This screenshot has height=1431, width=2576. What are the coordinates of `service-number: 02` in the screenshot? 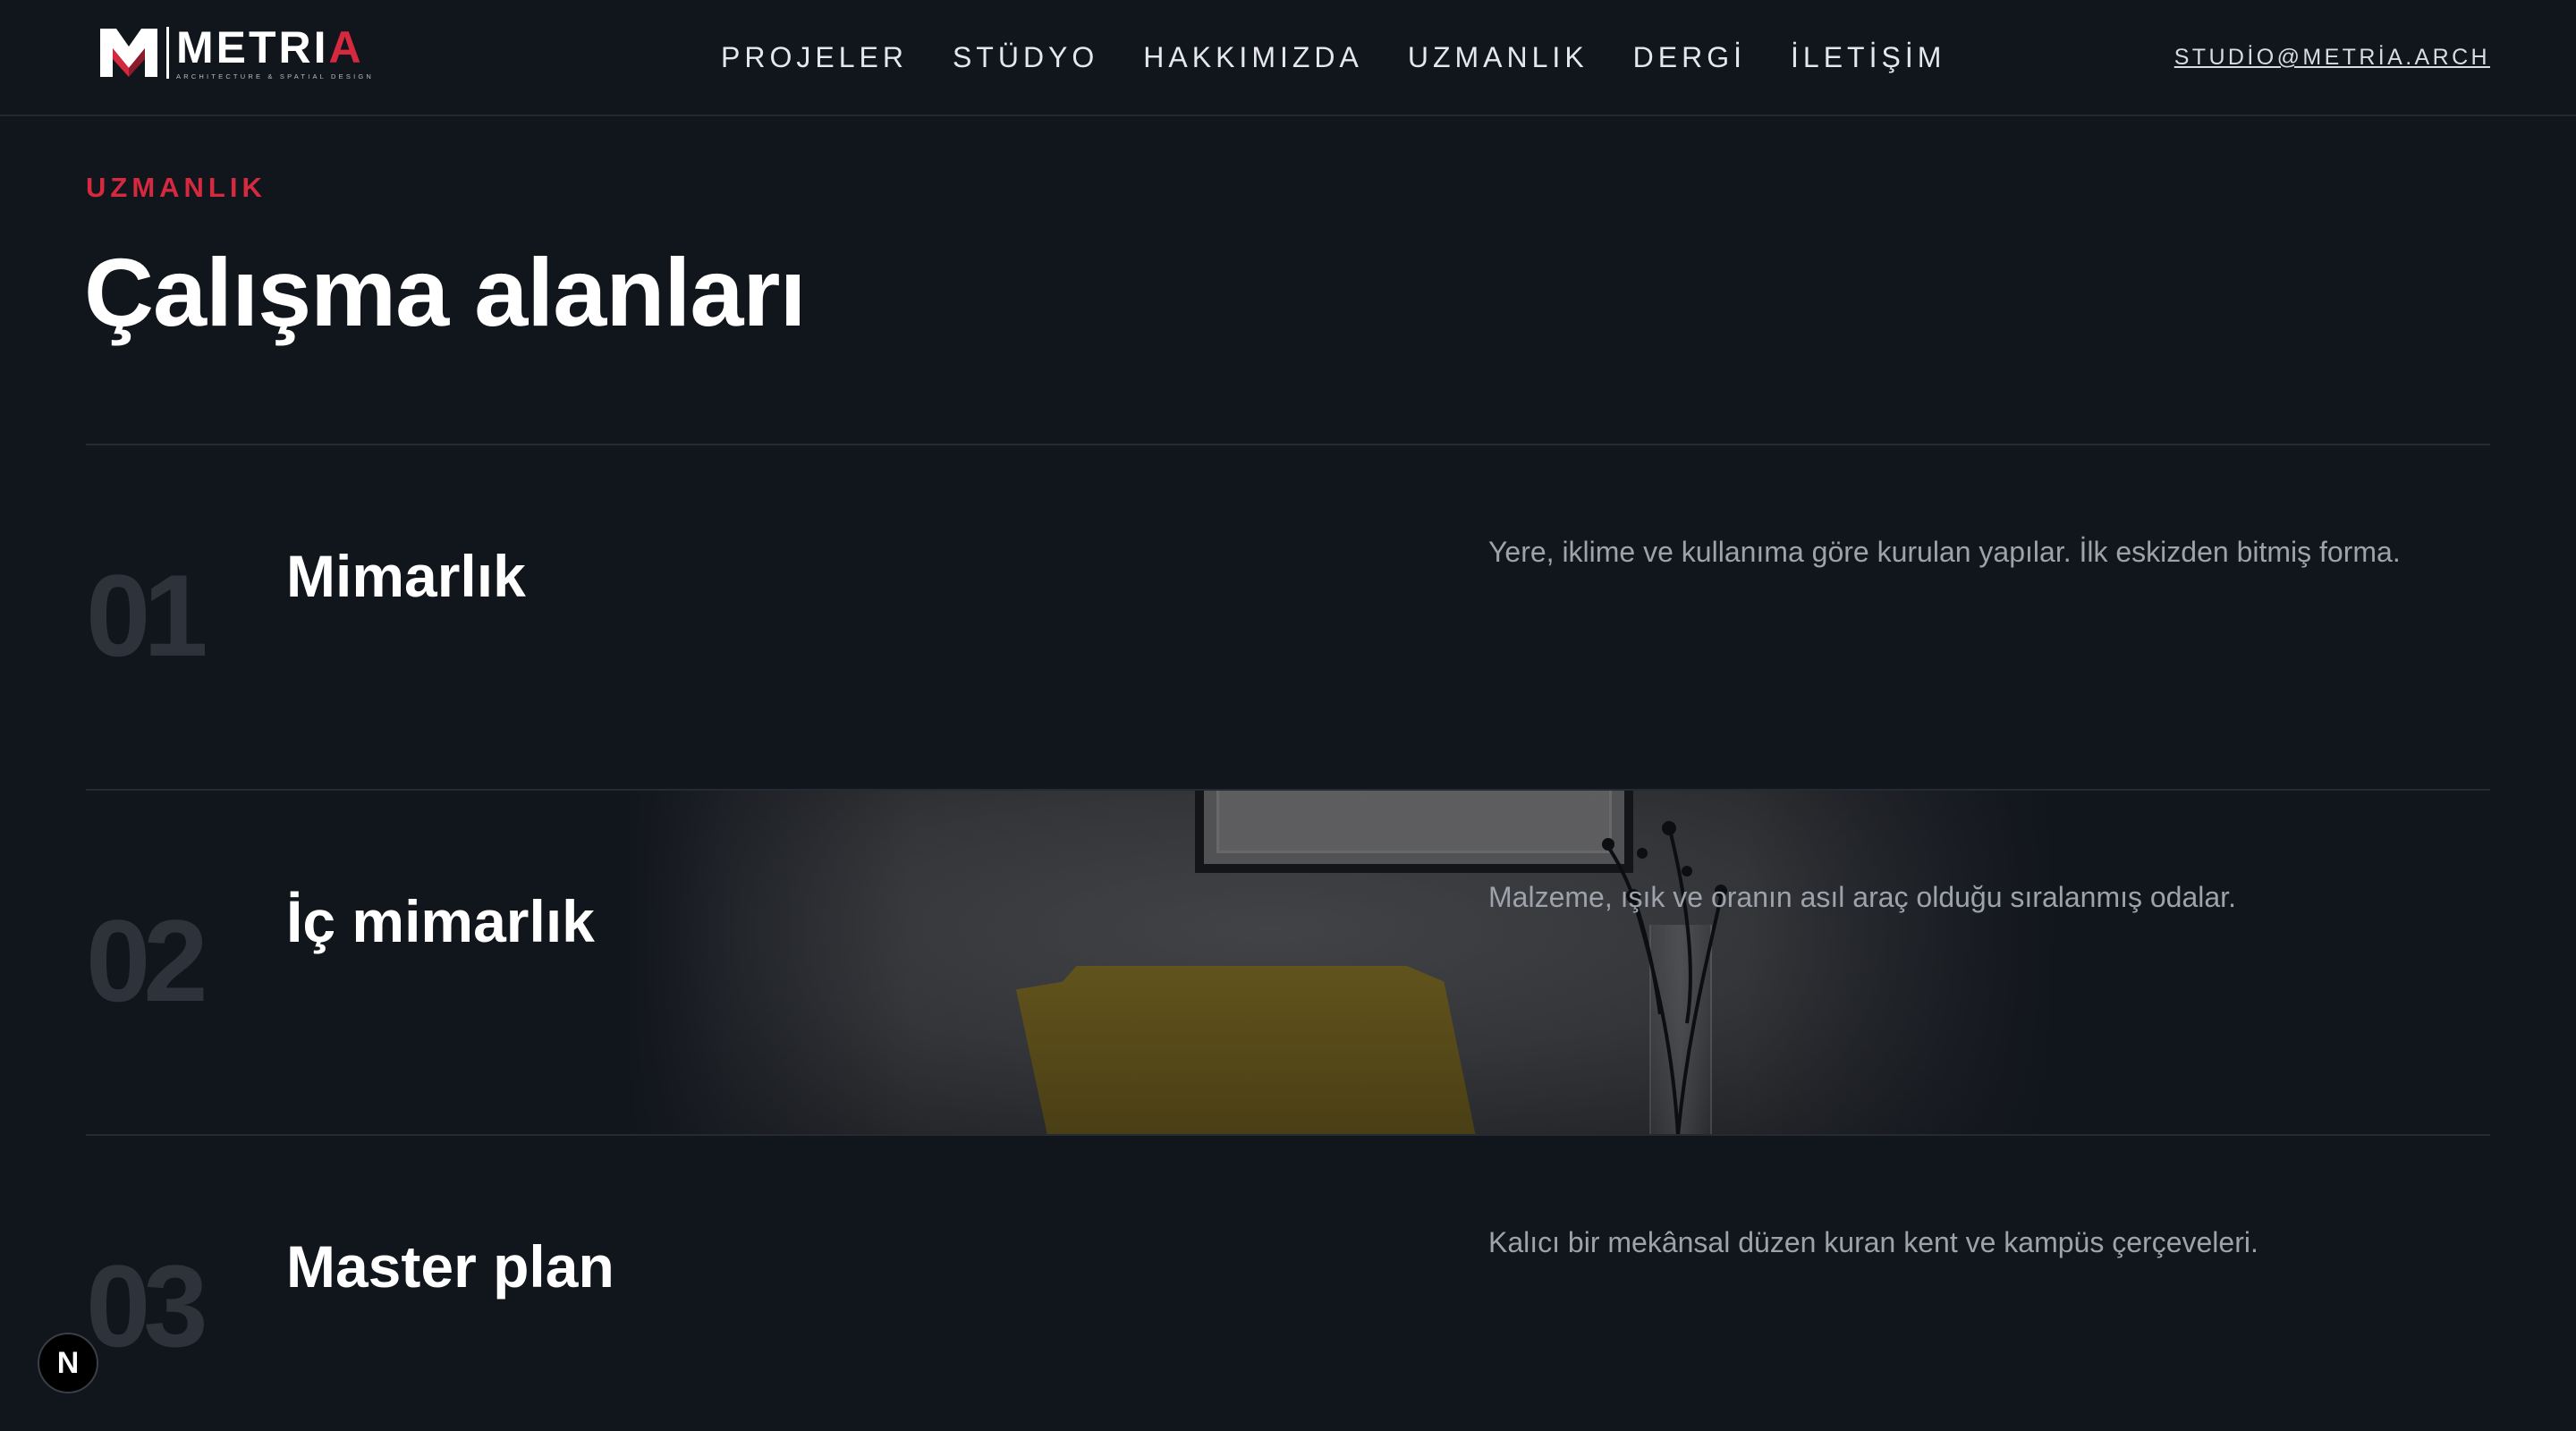 It's located at (147, 961).